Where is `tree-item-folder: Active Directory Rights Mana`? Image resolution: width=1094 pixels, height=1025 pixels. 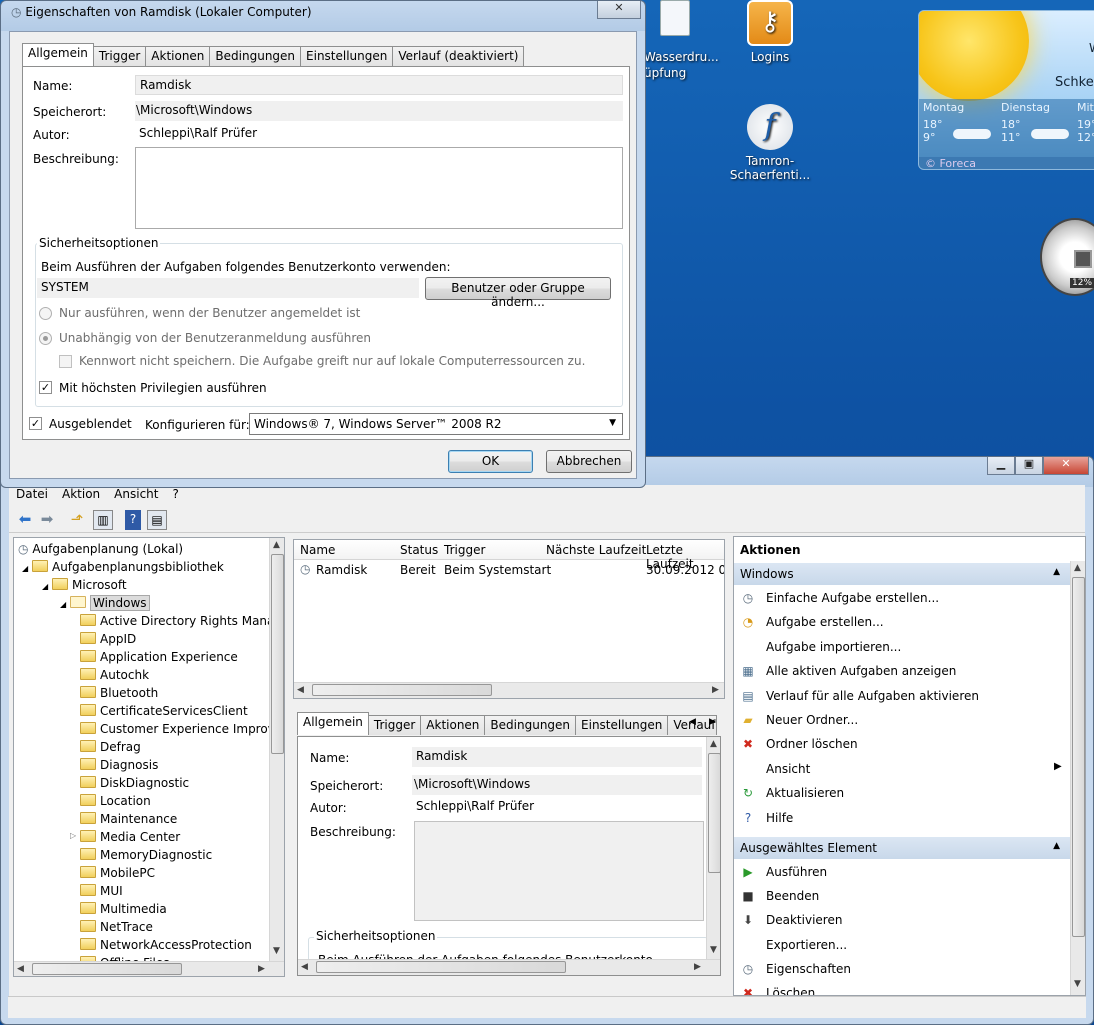 tree-item-folder: Active Directory Rights Mana is located at coordinates (177, 623).